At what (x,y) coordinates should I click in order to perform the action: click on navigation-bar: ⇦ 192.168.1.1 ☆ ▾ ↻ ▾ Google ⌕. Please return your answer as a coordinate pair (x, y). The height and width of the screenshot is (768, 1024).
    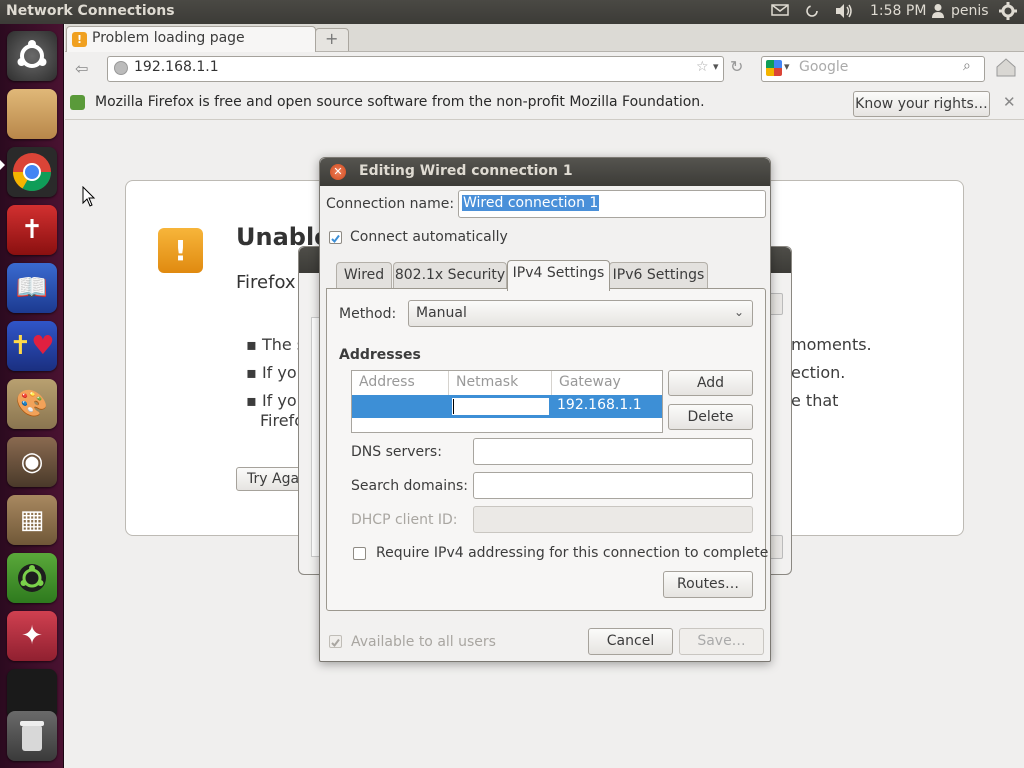
    Looking at the image, I should click on (544, 69).